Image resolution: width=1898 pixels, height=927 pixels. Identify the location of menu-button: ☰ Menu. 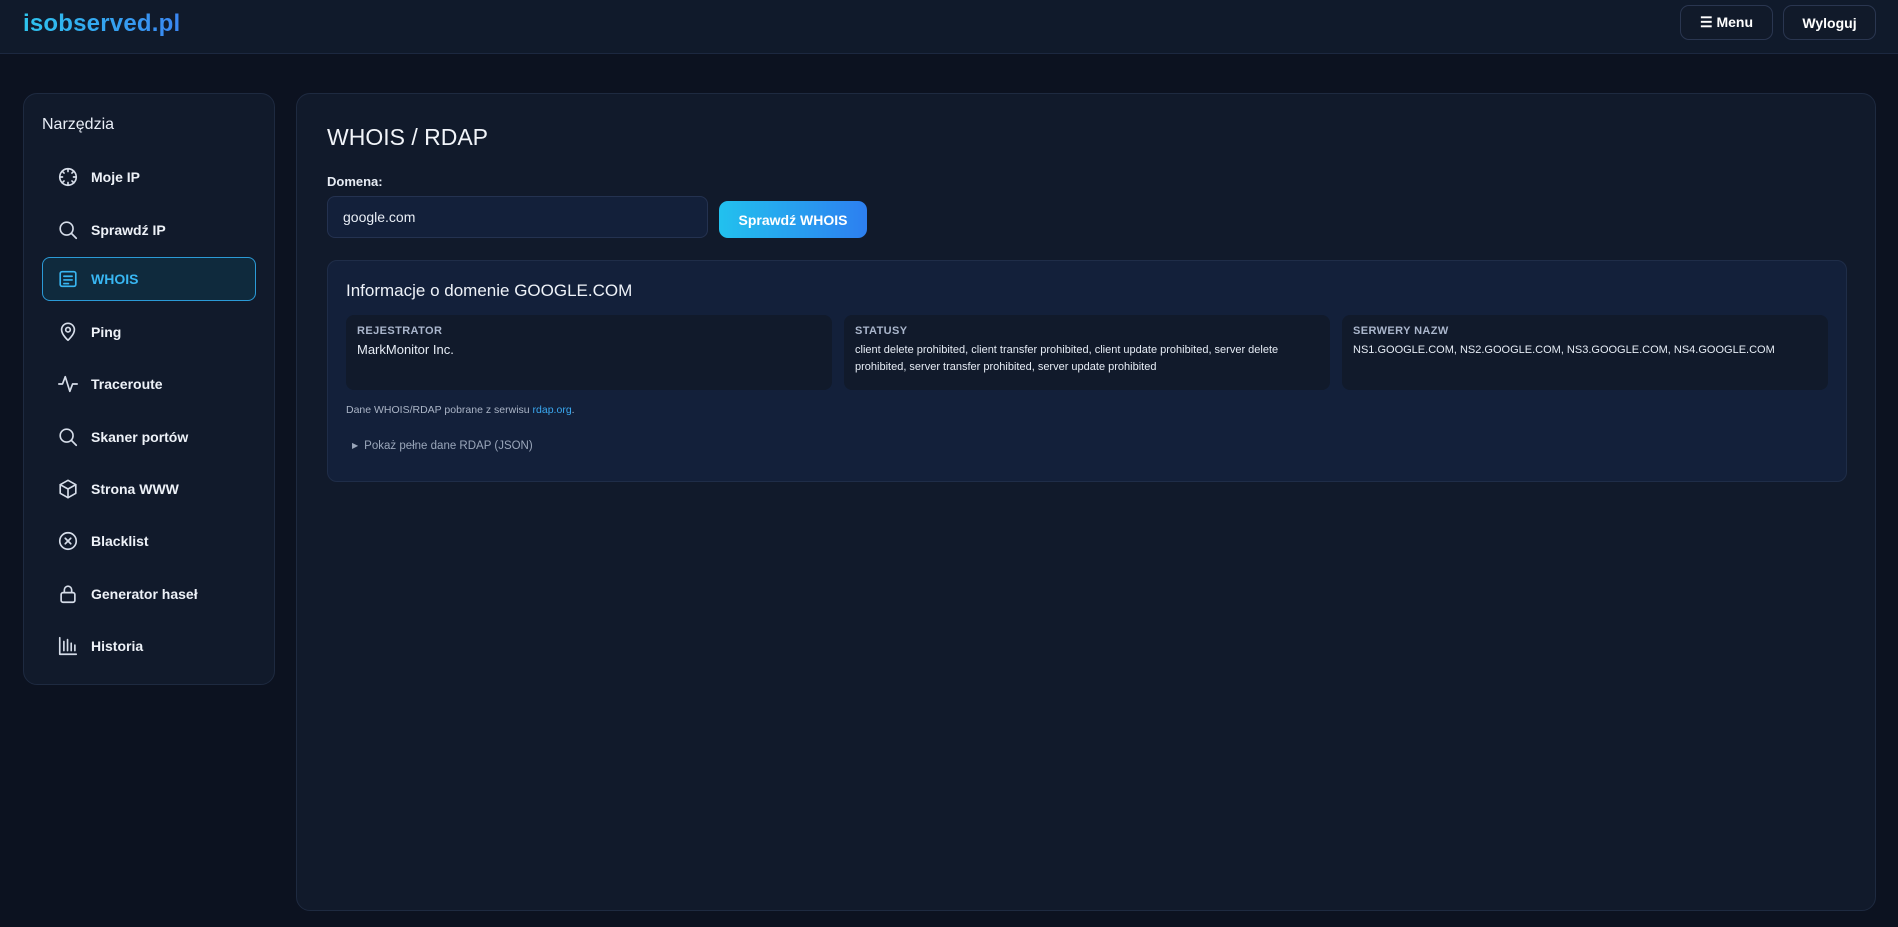
(1726, 22).